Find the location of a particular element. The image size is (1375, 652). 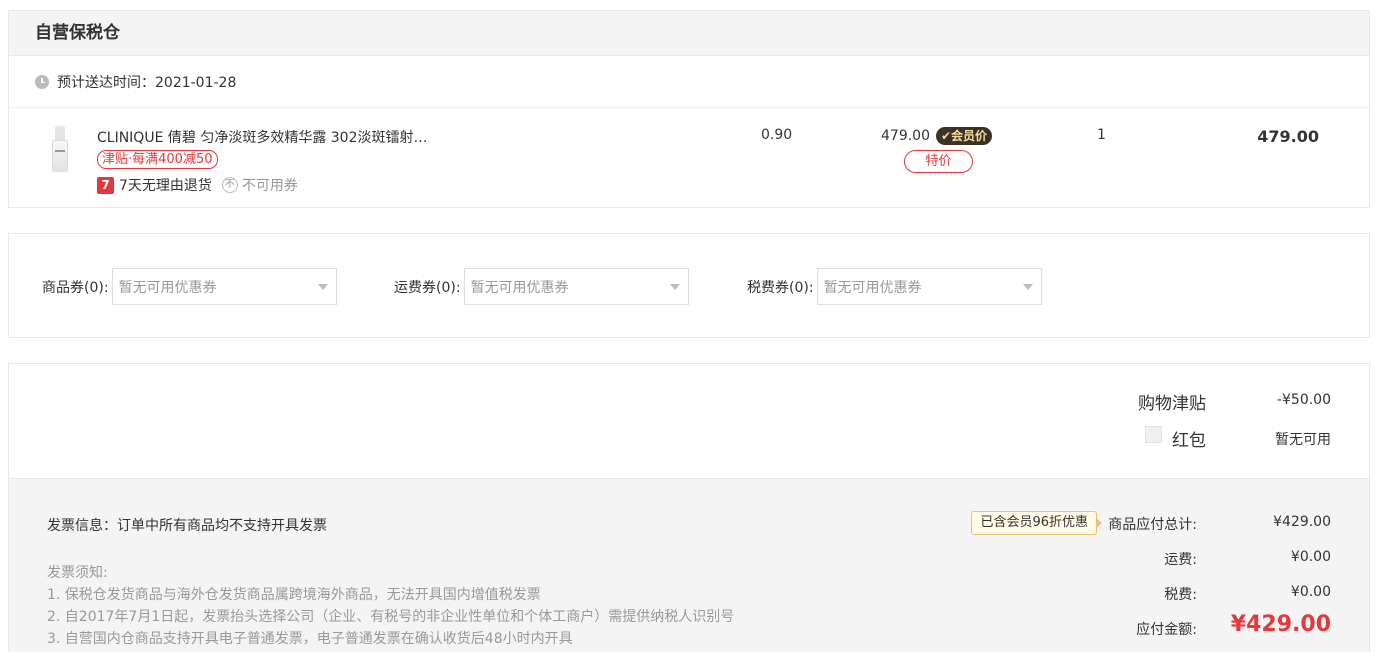

goods-total-label: 商品应付总计: is located at coordinates (1152, 525).